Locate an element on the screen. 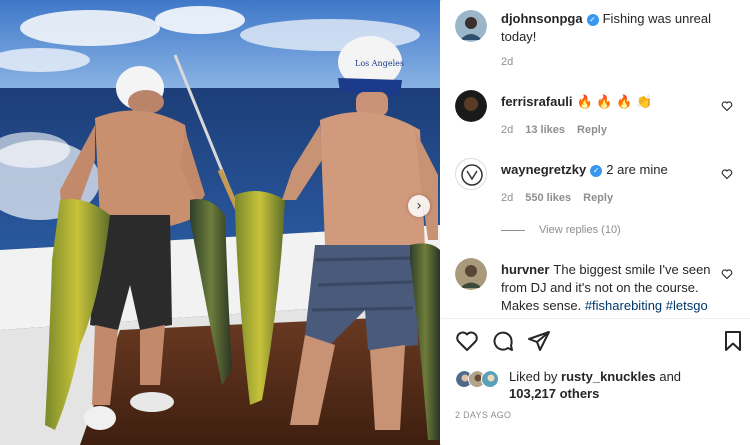 The image size is (750, 445). comment-username: ferrisrafauli is located at coordinates (537, 101).